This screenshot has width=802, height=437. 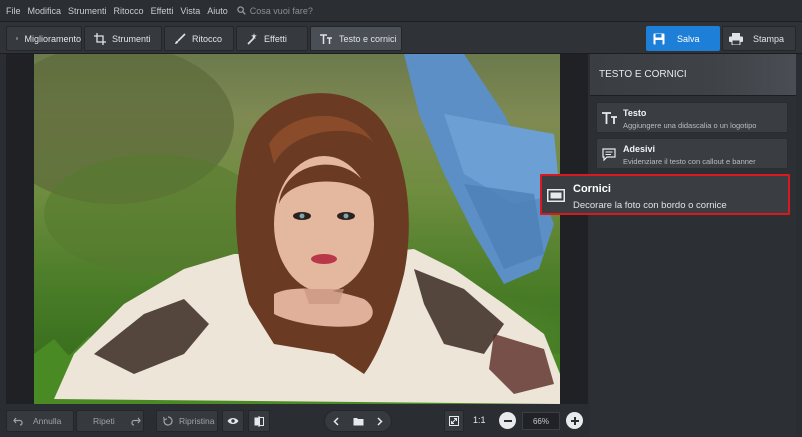 I want to click on tab-retouch: Ritocco, so click(x=199, y=38).